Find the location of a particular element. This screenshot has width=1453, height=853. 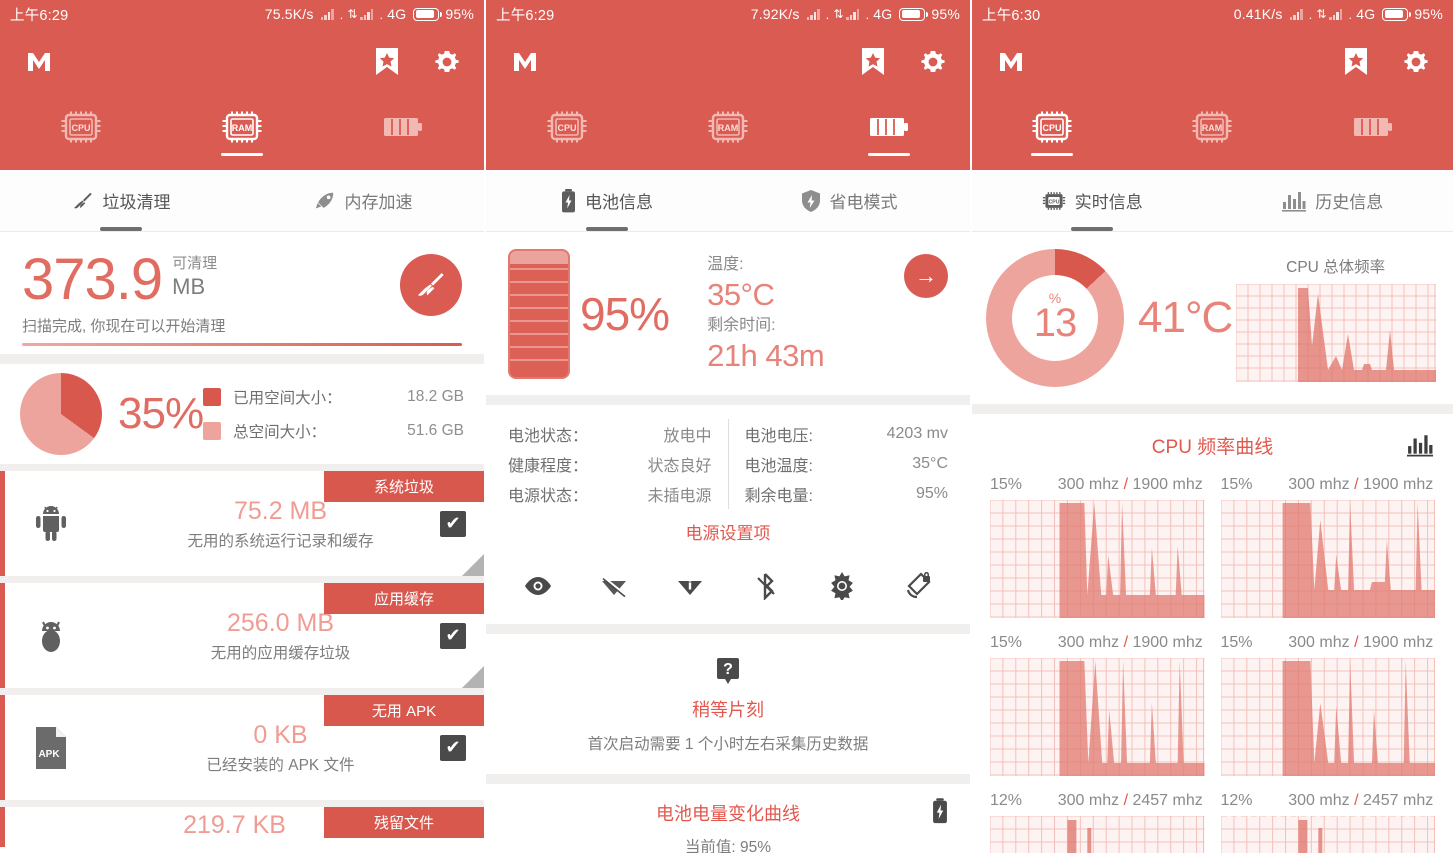

app-bar: CPU RAM is located at coordinates (1212, 99).